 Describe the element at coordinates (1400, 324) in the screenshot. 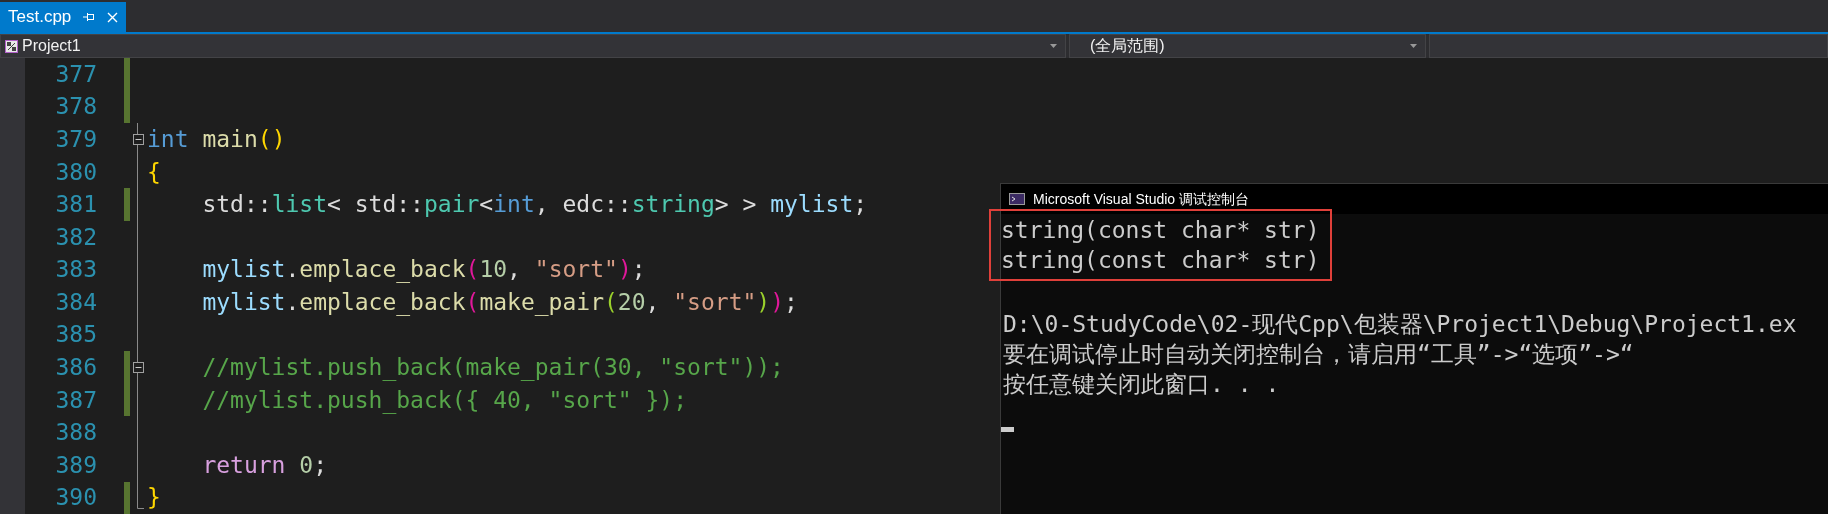

I see `console-output-line: D:\0-StudyCode\02-现代Cpp\包装器\Project1\Debug\Project1.ex` at that location.